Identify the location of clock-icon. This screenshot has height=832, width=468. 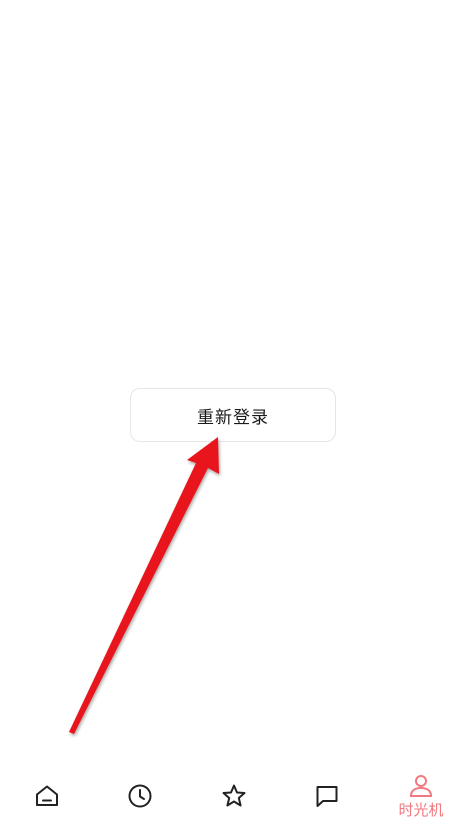
(140, 796).